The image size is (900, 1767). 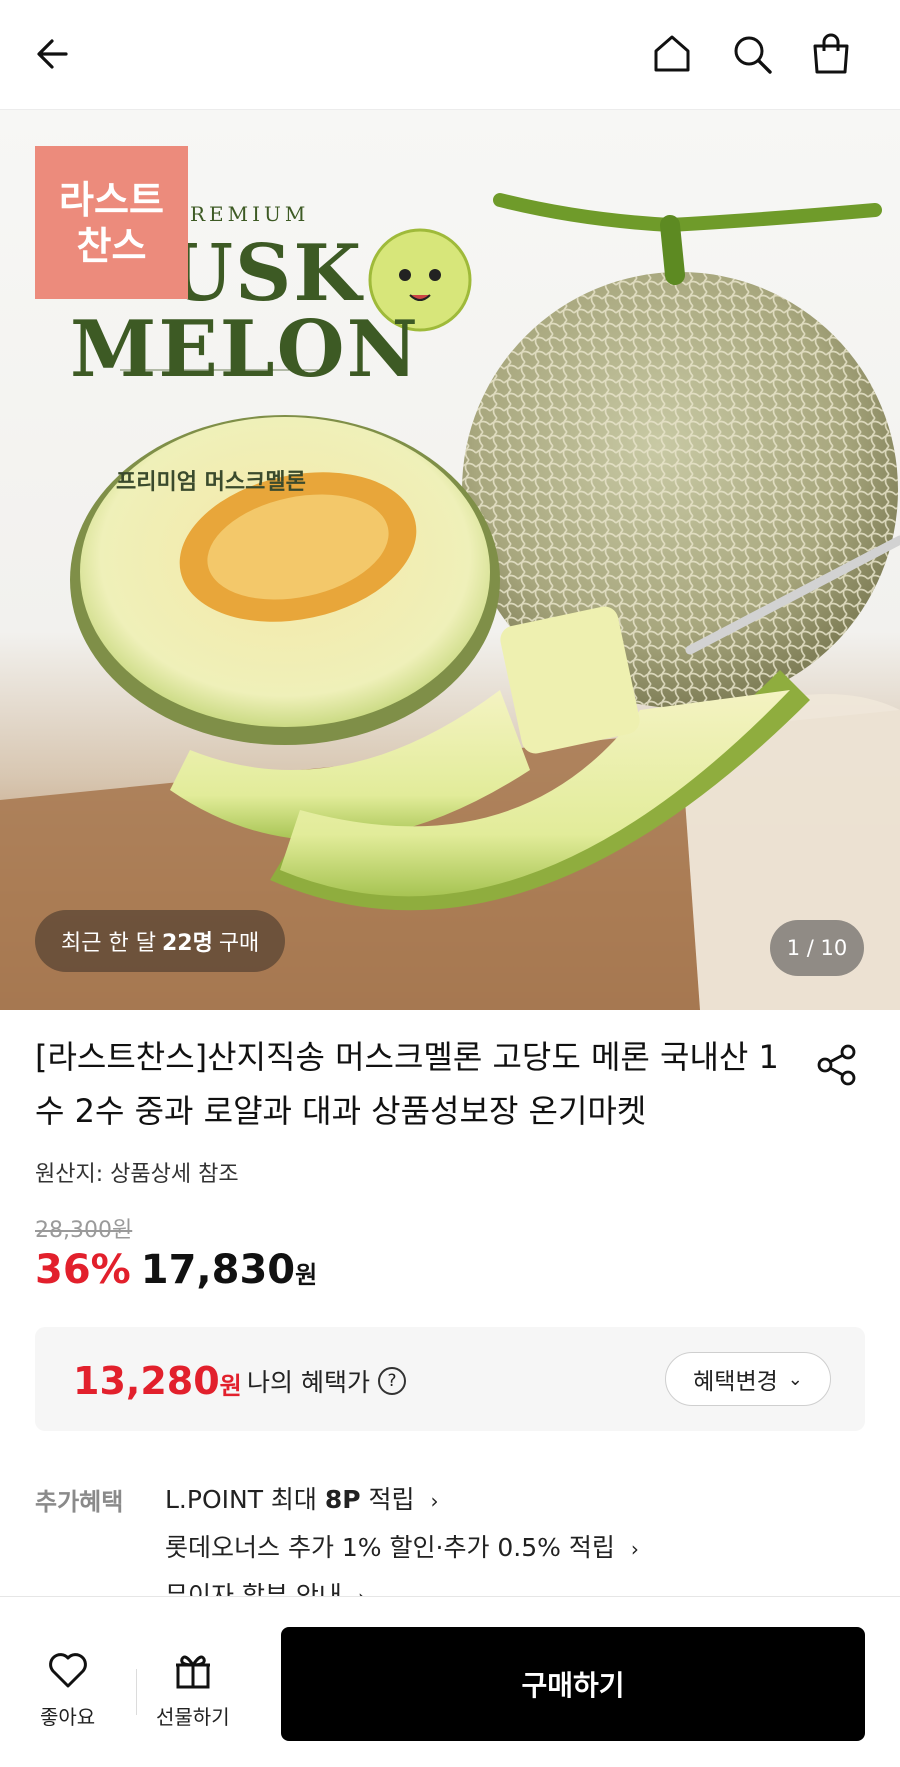 What do you see at coordinates (68, 1717) in the screenshot?
I see `like-label: 좋아요` at bounding box center [68, 1717].